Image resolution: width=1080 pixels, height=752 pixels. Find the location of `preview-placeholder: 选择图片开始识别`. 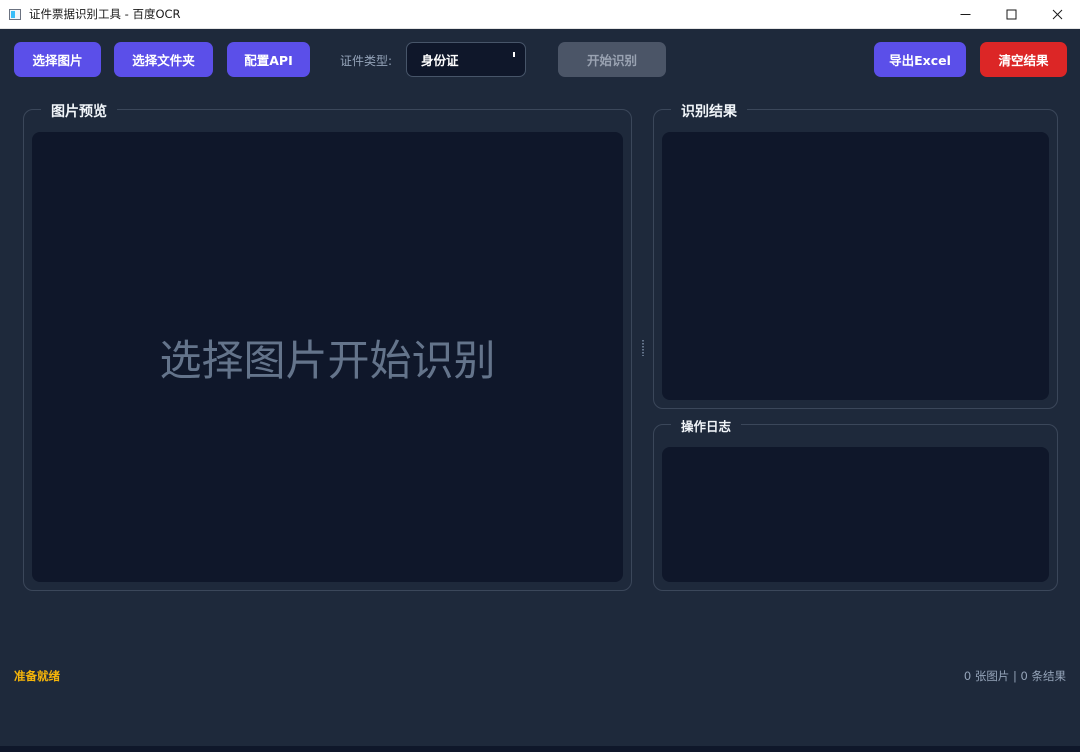

preview-placeholder: 选择图片开始识别 is located at coordinates (327, 360).